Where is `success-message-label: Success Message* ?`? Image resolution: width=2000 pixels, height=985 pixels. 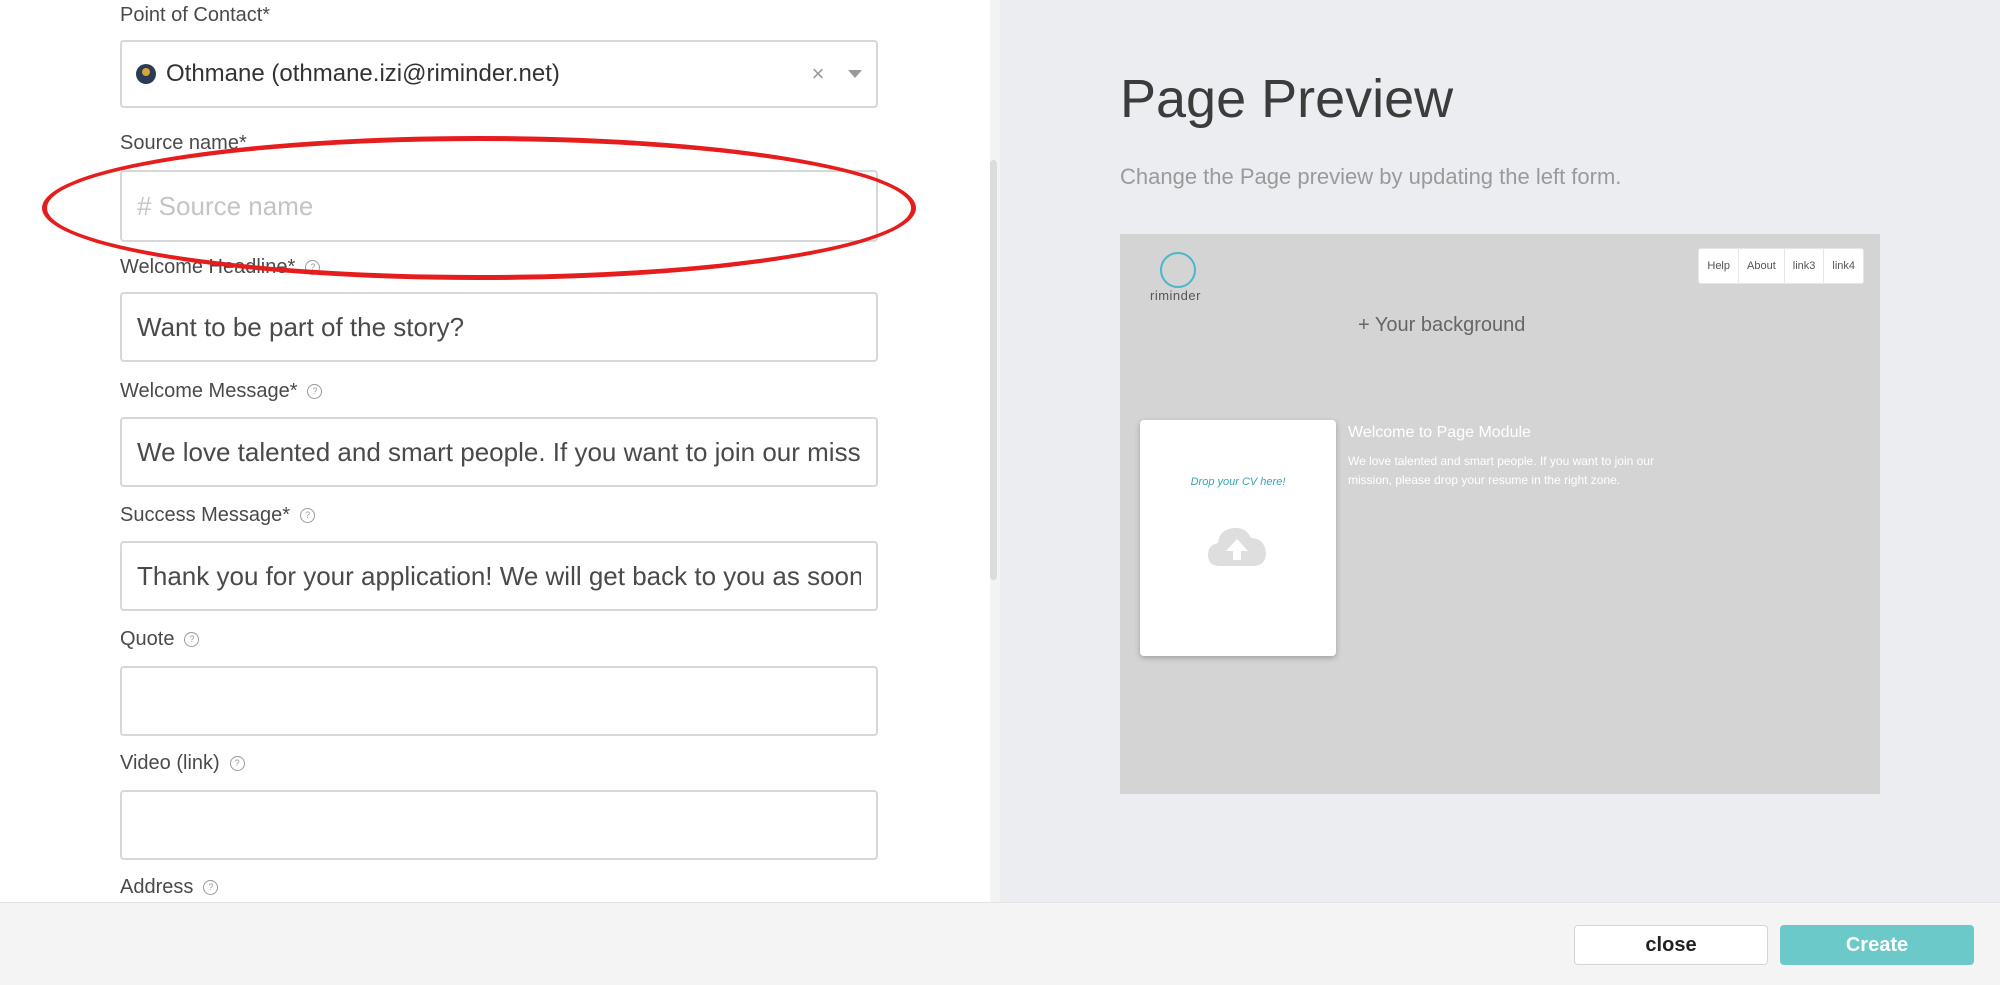 success-message-label: Success Message* ? is located at coordinates (218, 515).